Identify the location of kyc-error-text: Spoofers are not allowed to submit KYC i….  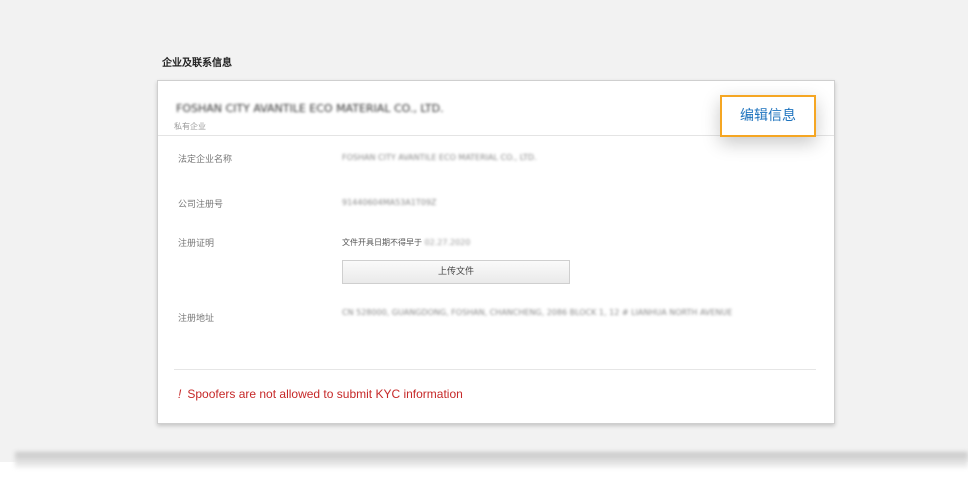
(325, 394).